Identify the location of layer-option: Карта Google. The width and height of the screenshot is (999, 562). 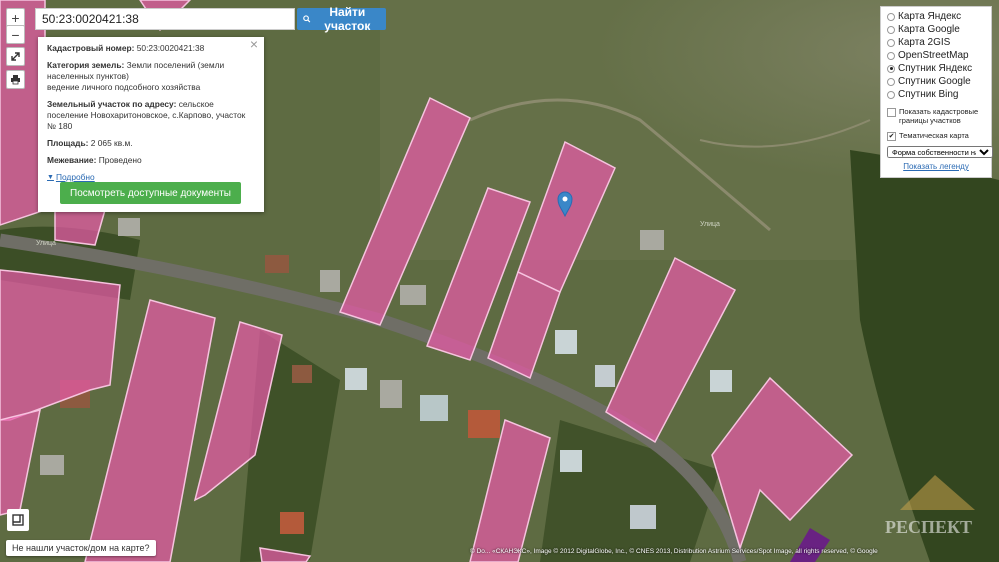
(936, 29).